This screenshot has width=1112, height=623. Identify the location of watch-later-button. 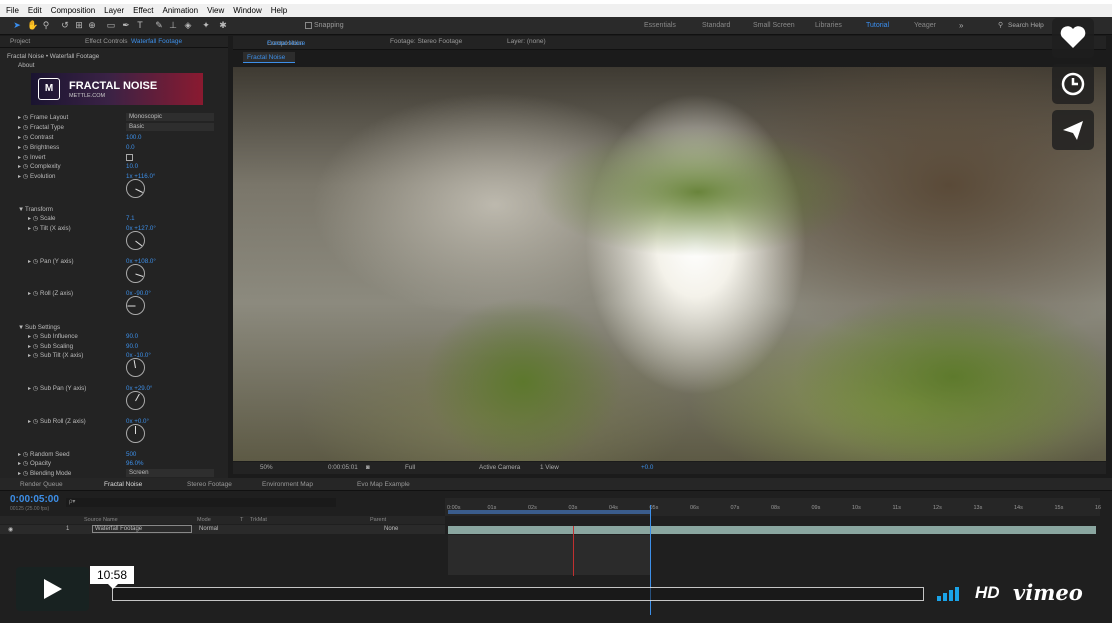
(1073, 84).